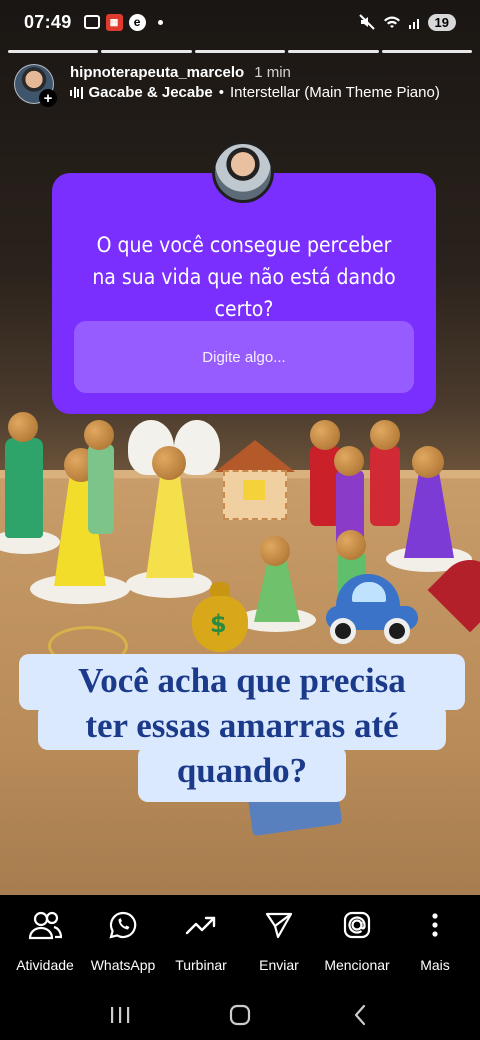 The height and width of the screenshot is (1040, 480). I want to click on more-vertical-icon, so click(435, 925).